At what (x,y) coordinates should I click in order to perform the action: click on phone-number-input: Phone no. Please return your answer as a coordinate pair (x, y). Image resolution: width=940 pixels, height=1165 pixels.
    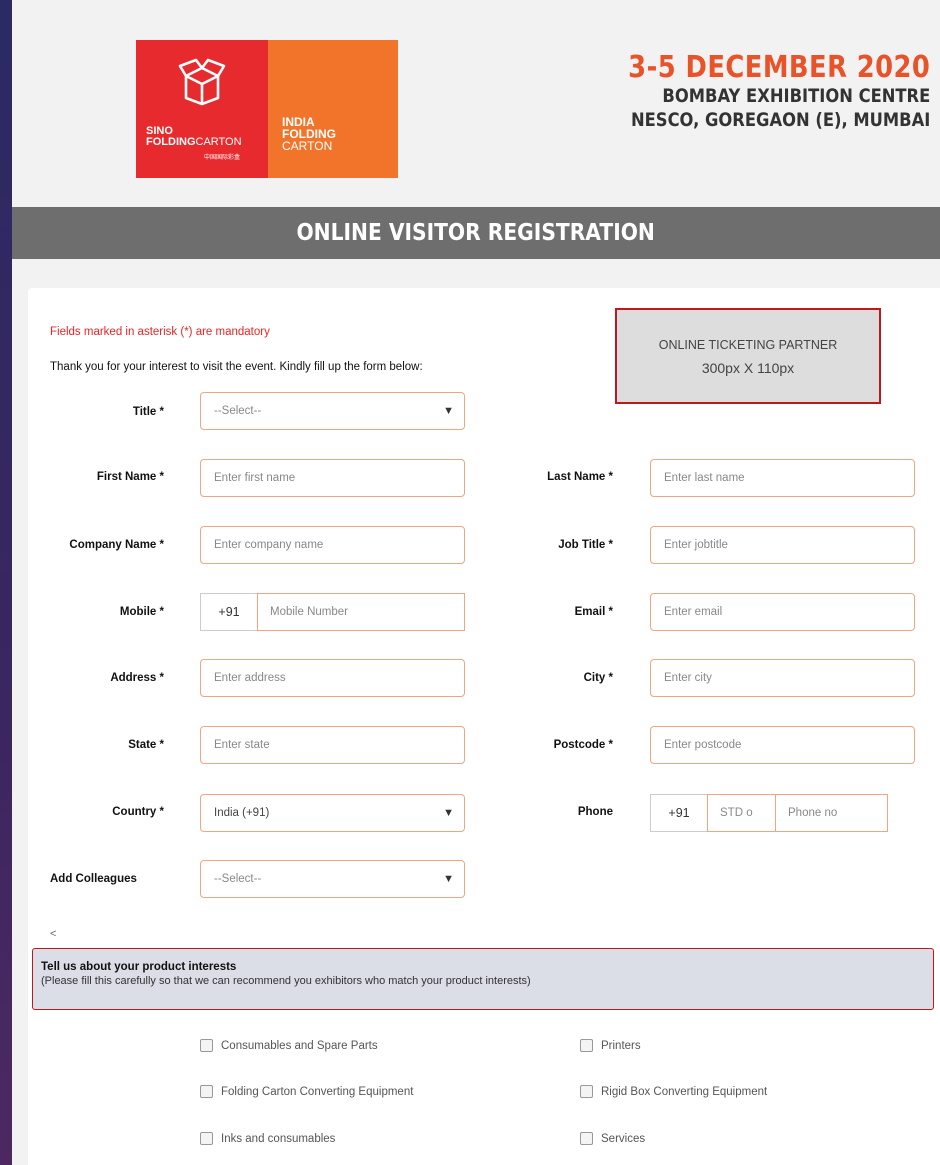
    Looking at the image, I should click on (831, 813).